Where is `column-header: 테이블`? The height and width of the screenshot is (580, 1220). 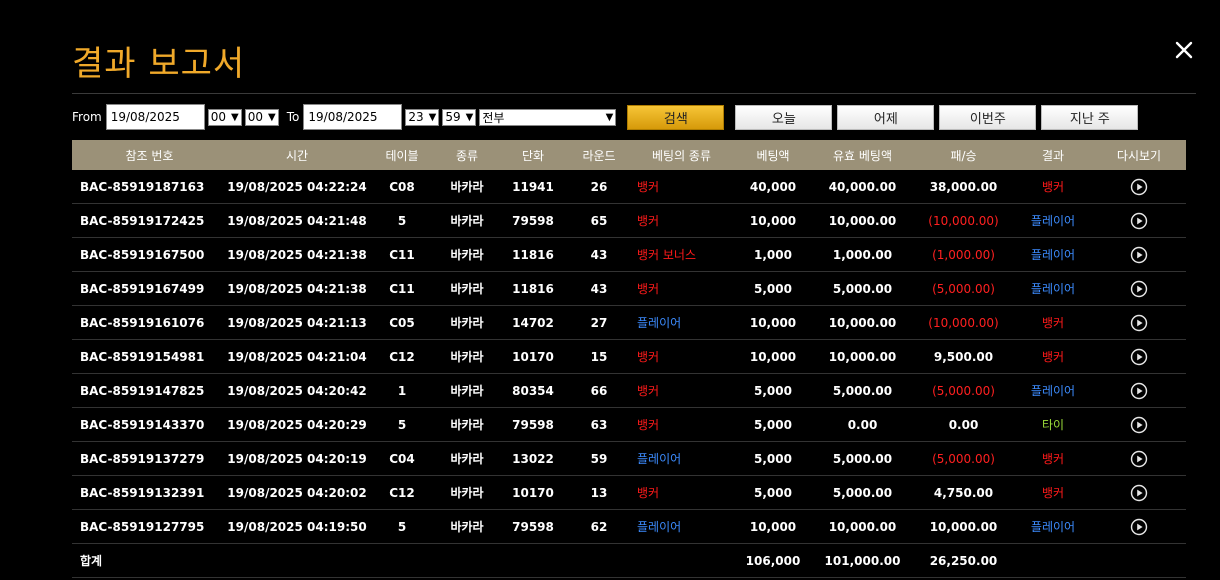
column-header: 테이블 is located at coordinates (402, 155).